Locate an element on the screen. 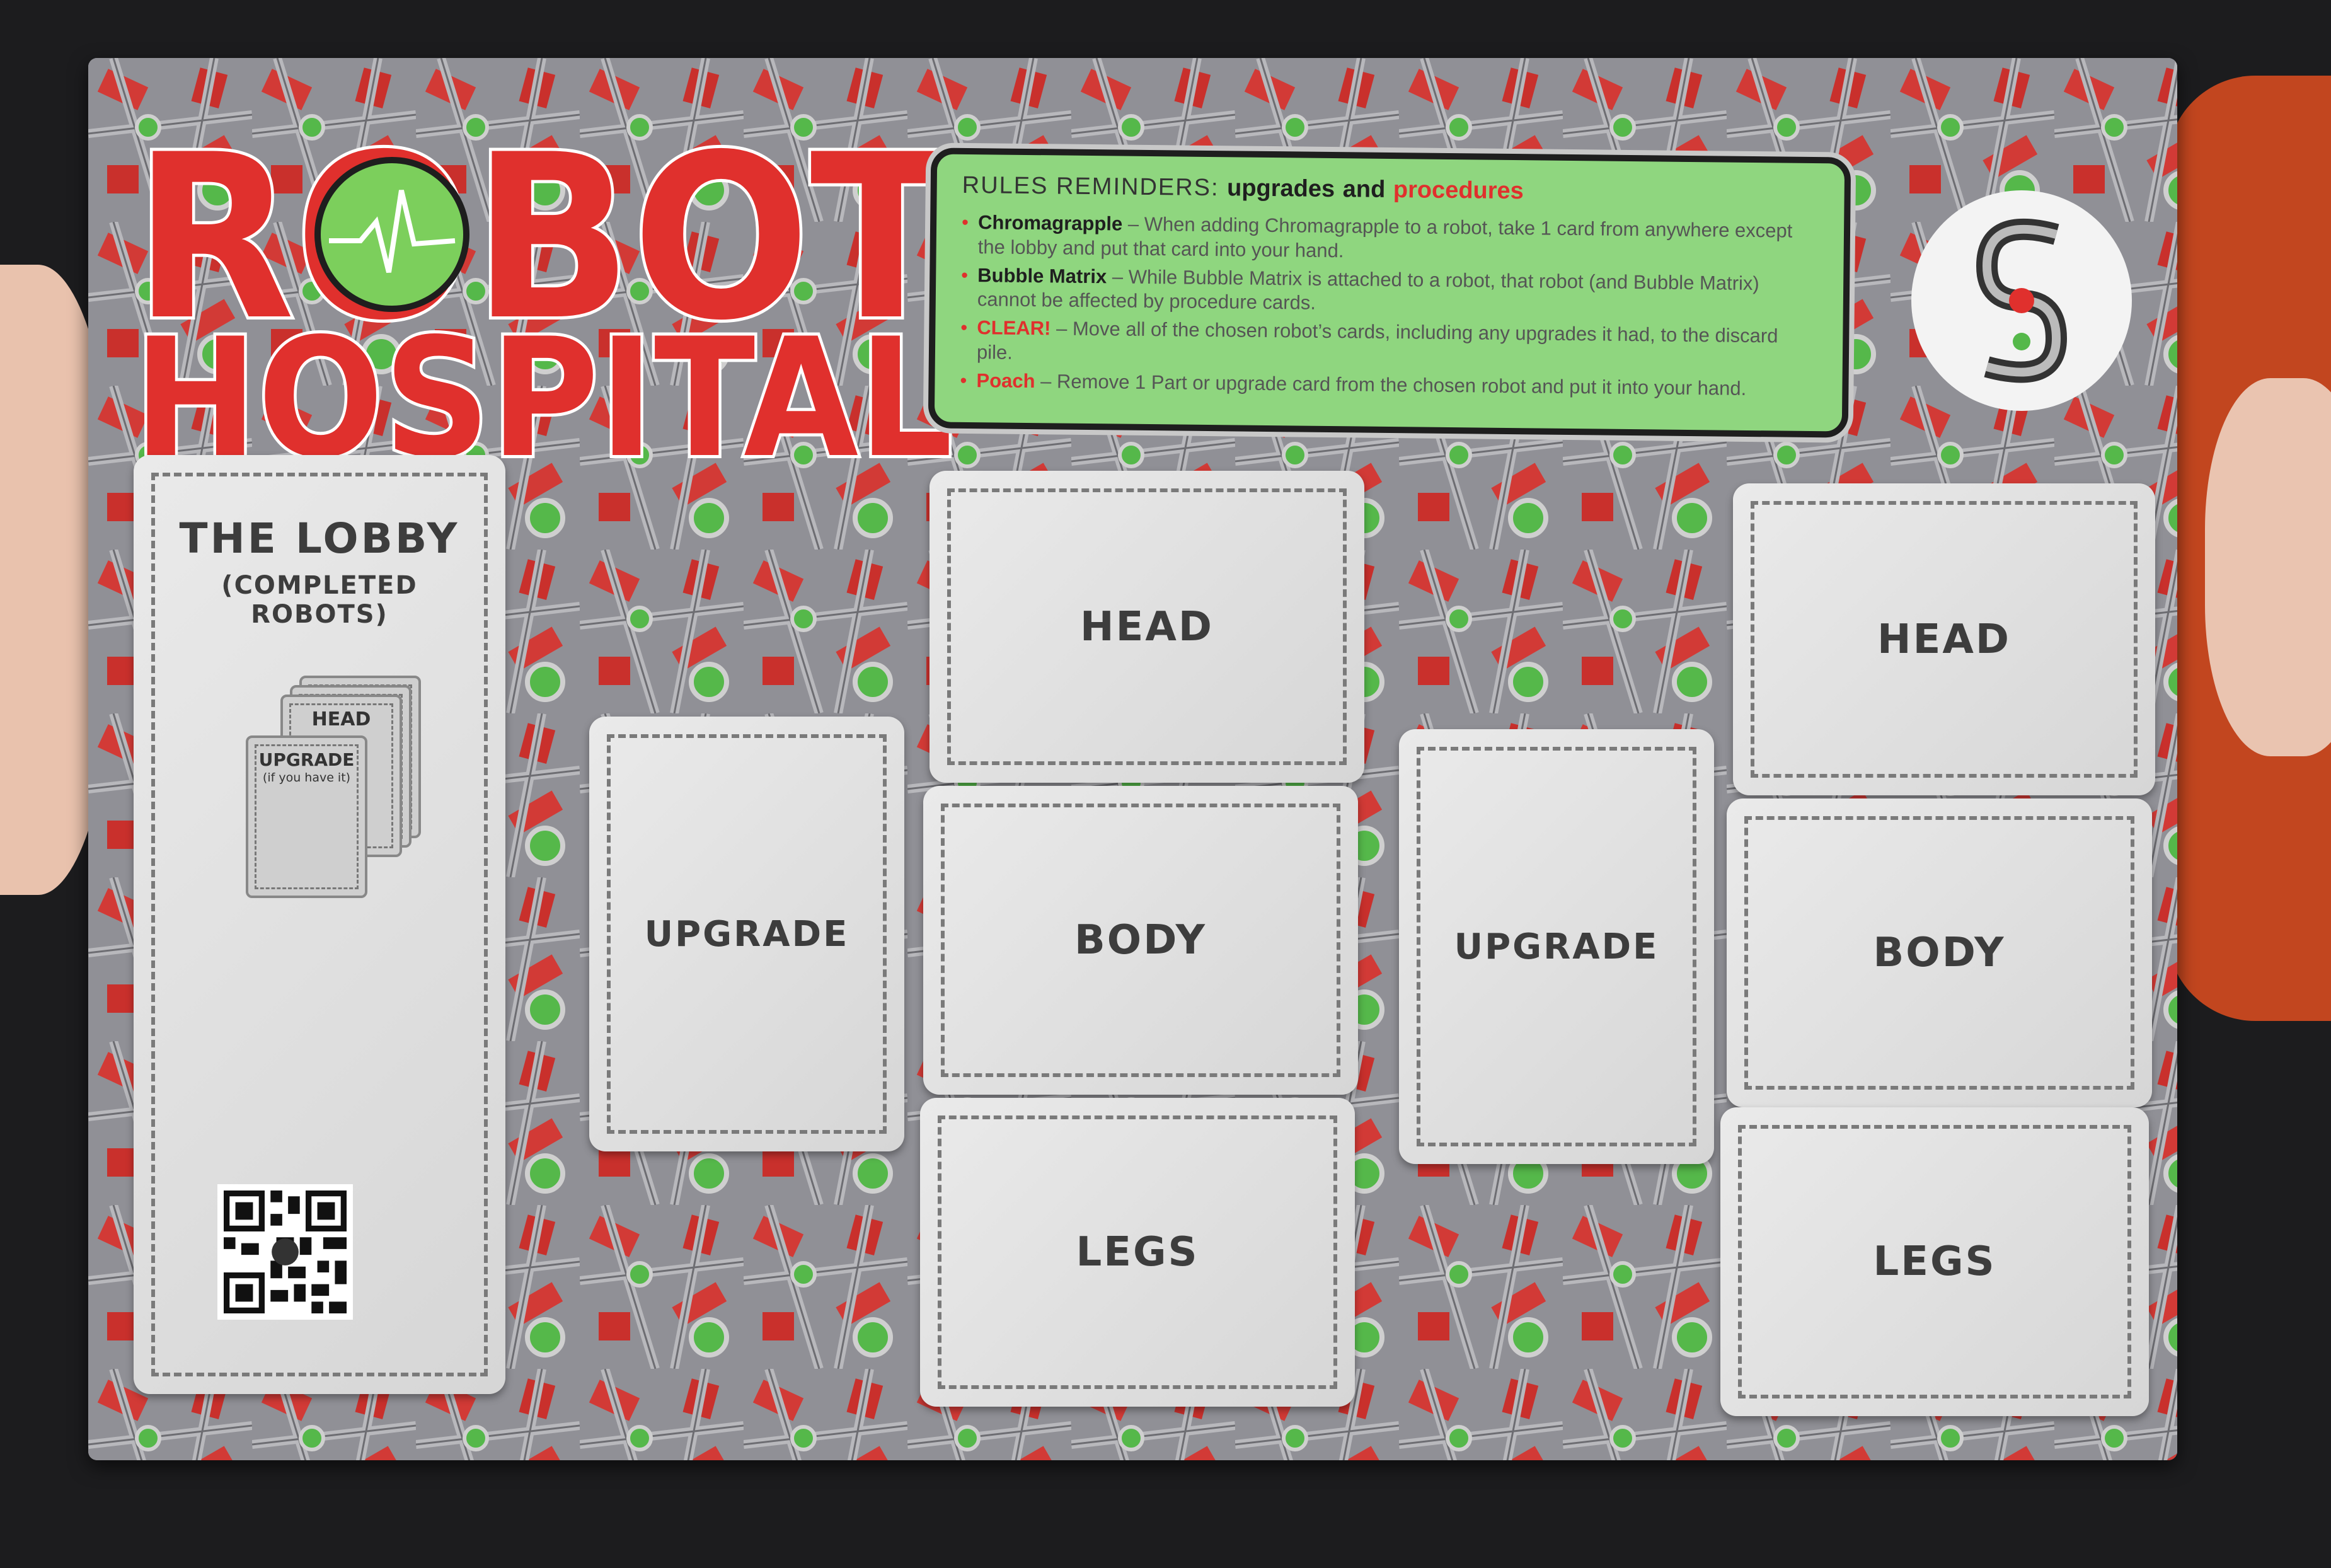 Image resolution: width=2331 pixels, height=1568 pixels. svg-text: HOSPITAL is located at coordinates (543, 392).